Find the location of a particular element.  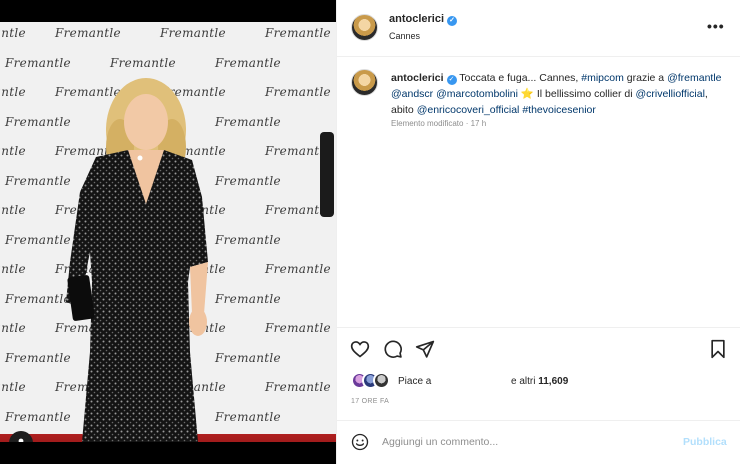

share-icon is located at coordinates (425, 349).